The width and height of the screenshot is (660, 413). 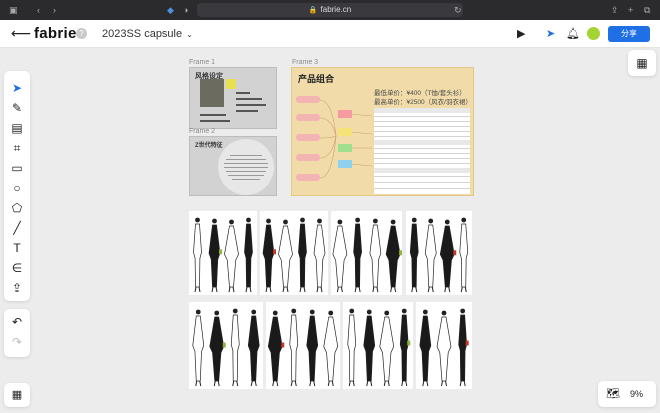 I want to click on frame-label: Frame 1, so click(x=202, y=62).